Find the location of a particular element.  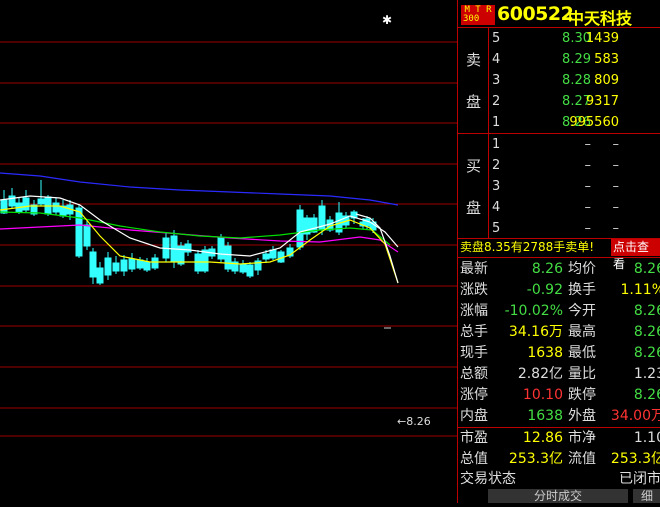

quote-key: 内盘 is located at coordinates (474, 416).